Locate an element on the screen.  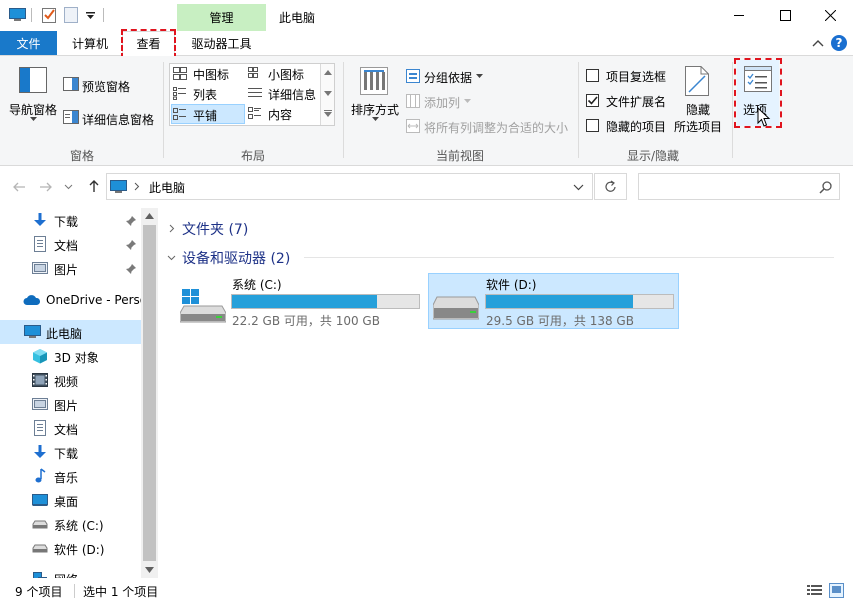
nav-pane-scrollbar is located at coordinates (149, 393).